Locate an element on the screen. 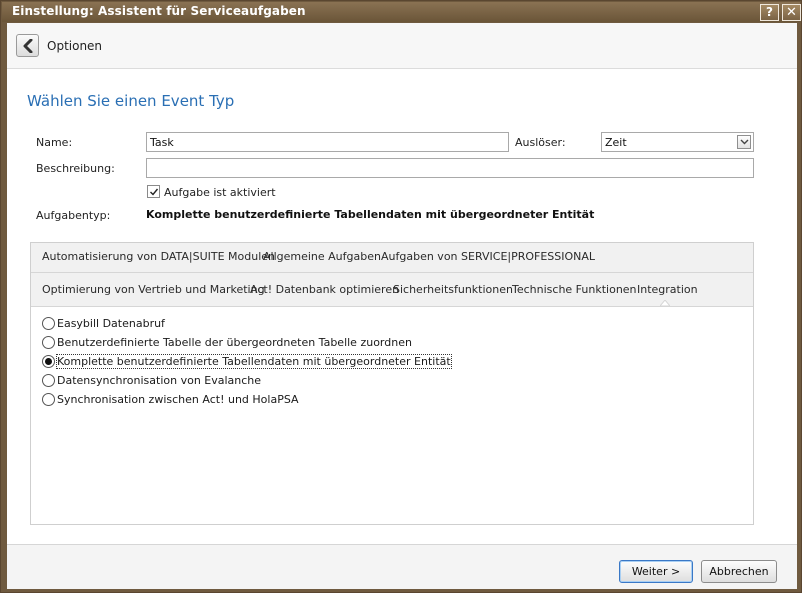 The height and width of the screenshot is (593, 802). page-title: Wählen Sie einen Event Typ is located at coordinates (131, 101).